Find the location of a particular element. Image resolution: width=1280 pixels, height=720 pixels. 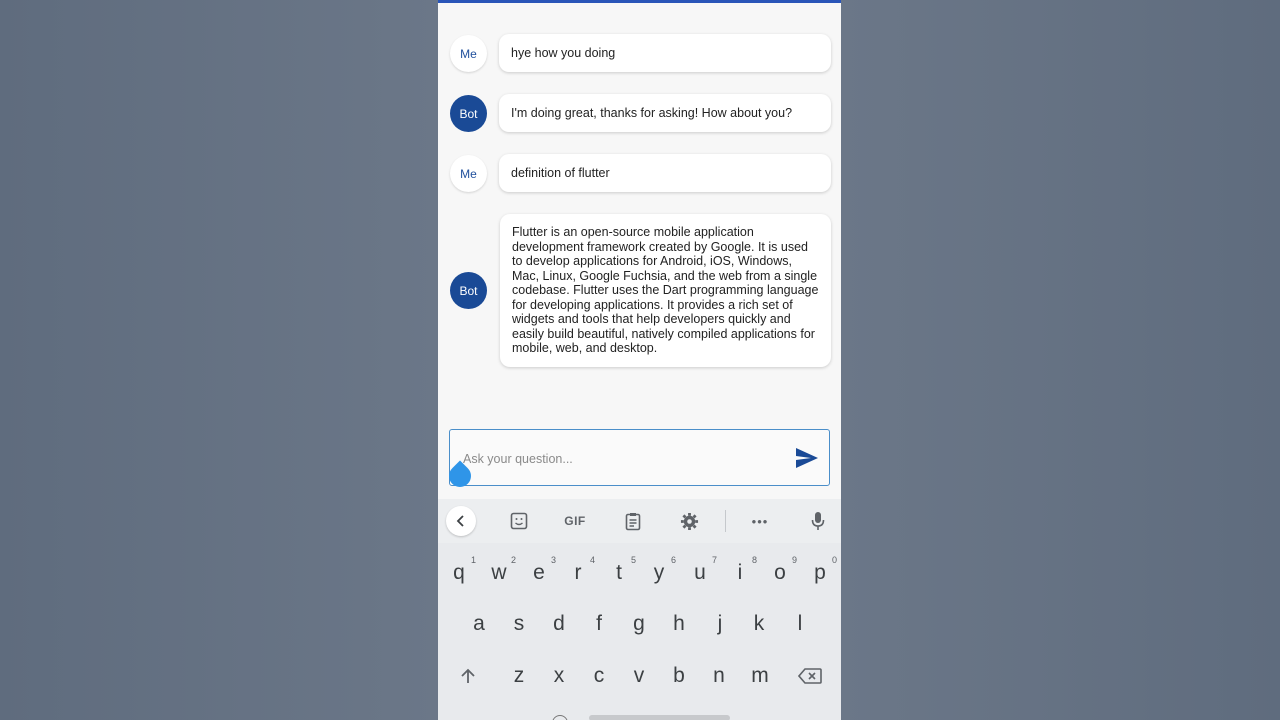

key-s: s is located at coordinates (519, 624).